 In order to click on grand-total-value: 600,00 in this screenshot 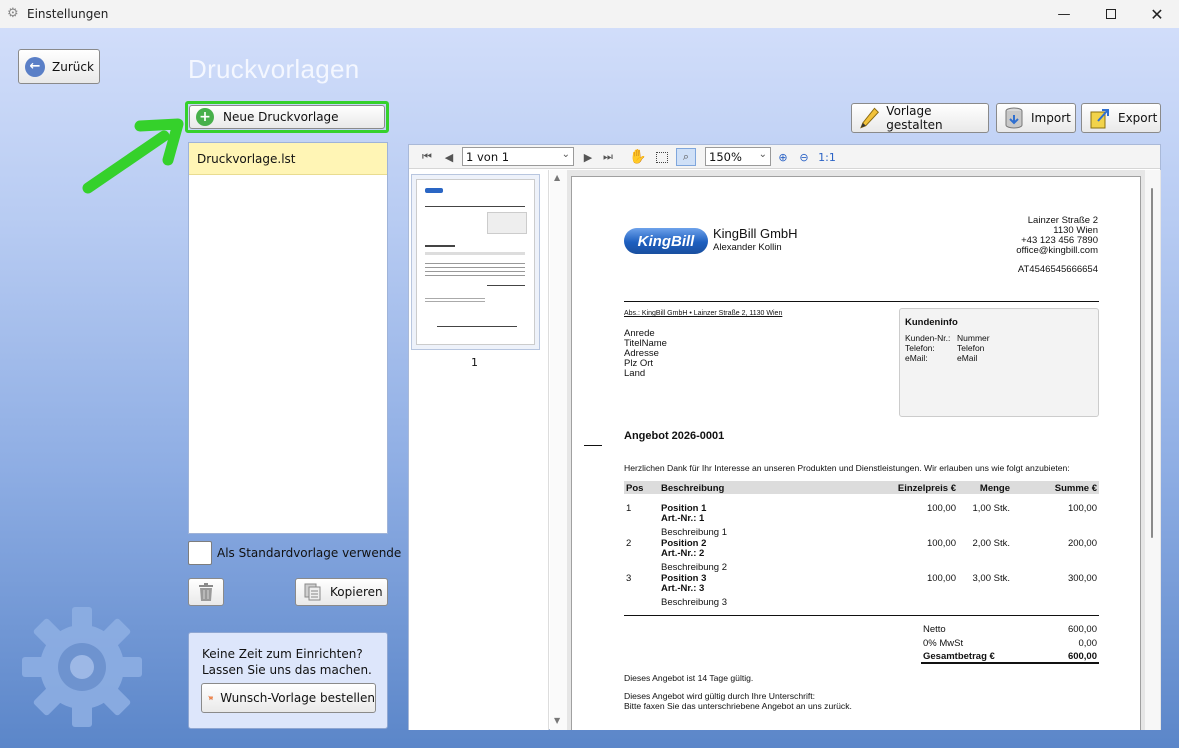, I will do `click(1082, 656)`.